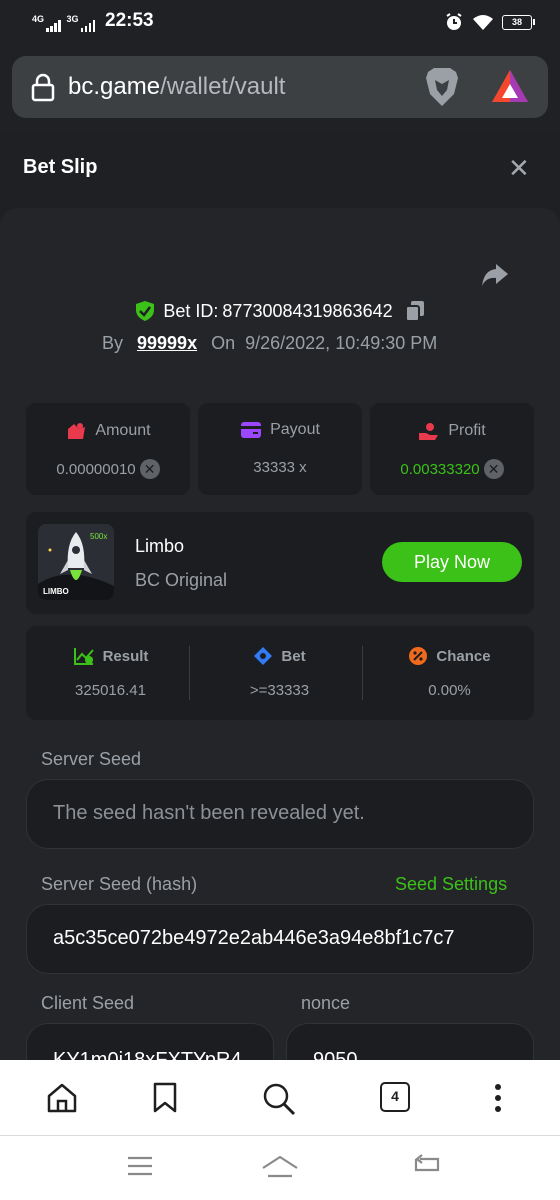  I want to click on home-icon, so click(62, 1098).